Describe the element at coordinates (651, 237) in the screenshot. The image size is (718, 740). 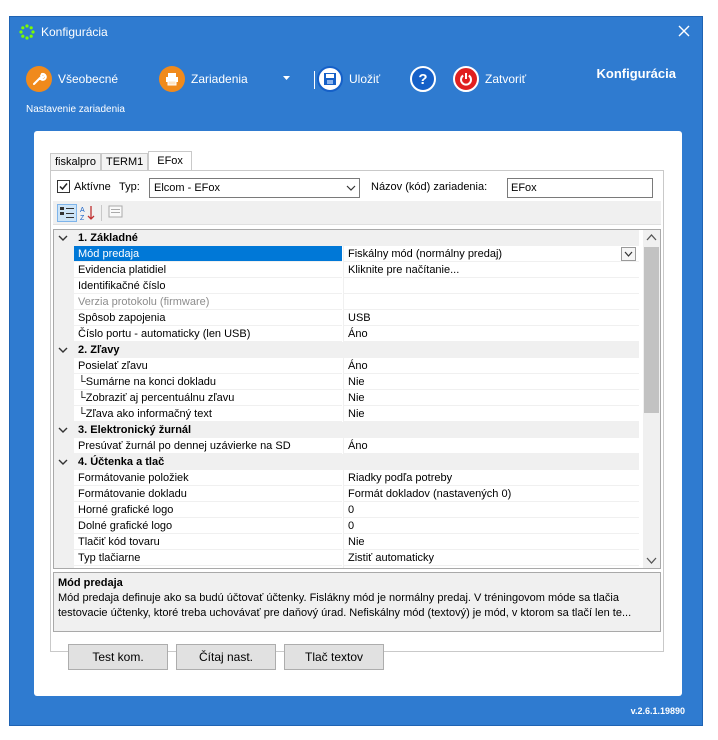
I see `scroll-up-icon` at that location.